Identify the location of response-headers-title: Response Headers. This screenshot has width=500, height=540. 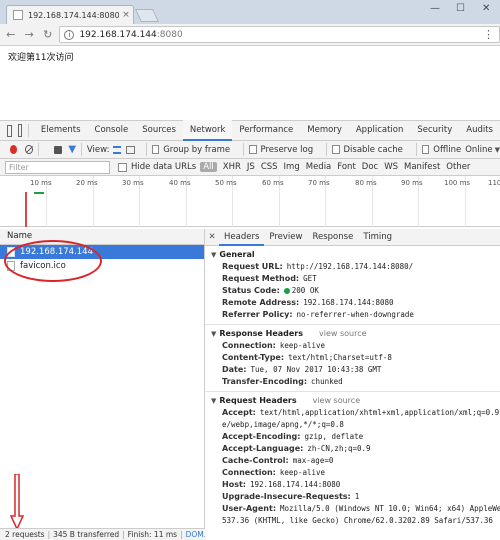
(261, 333).